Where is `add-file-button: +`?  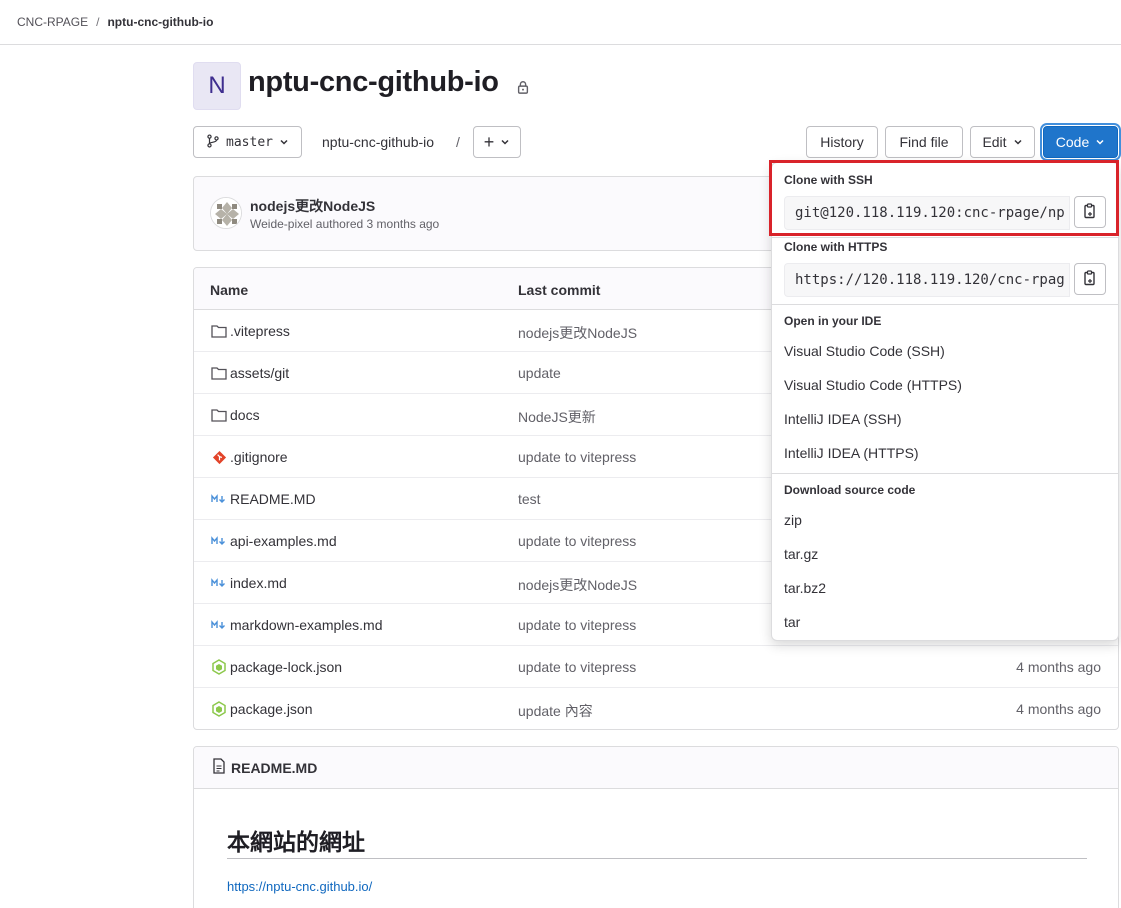 add-file-button: + is located at coordinates (497, 142).